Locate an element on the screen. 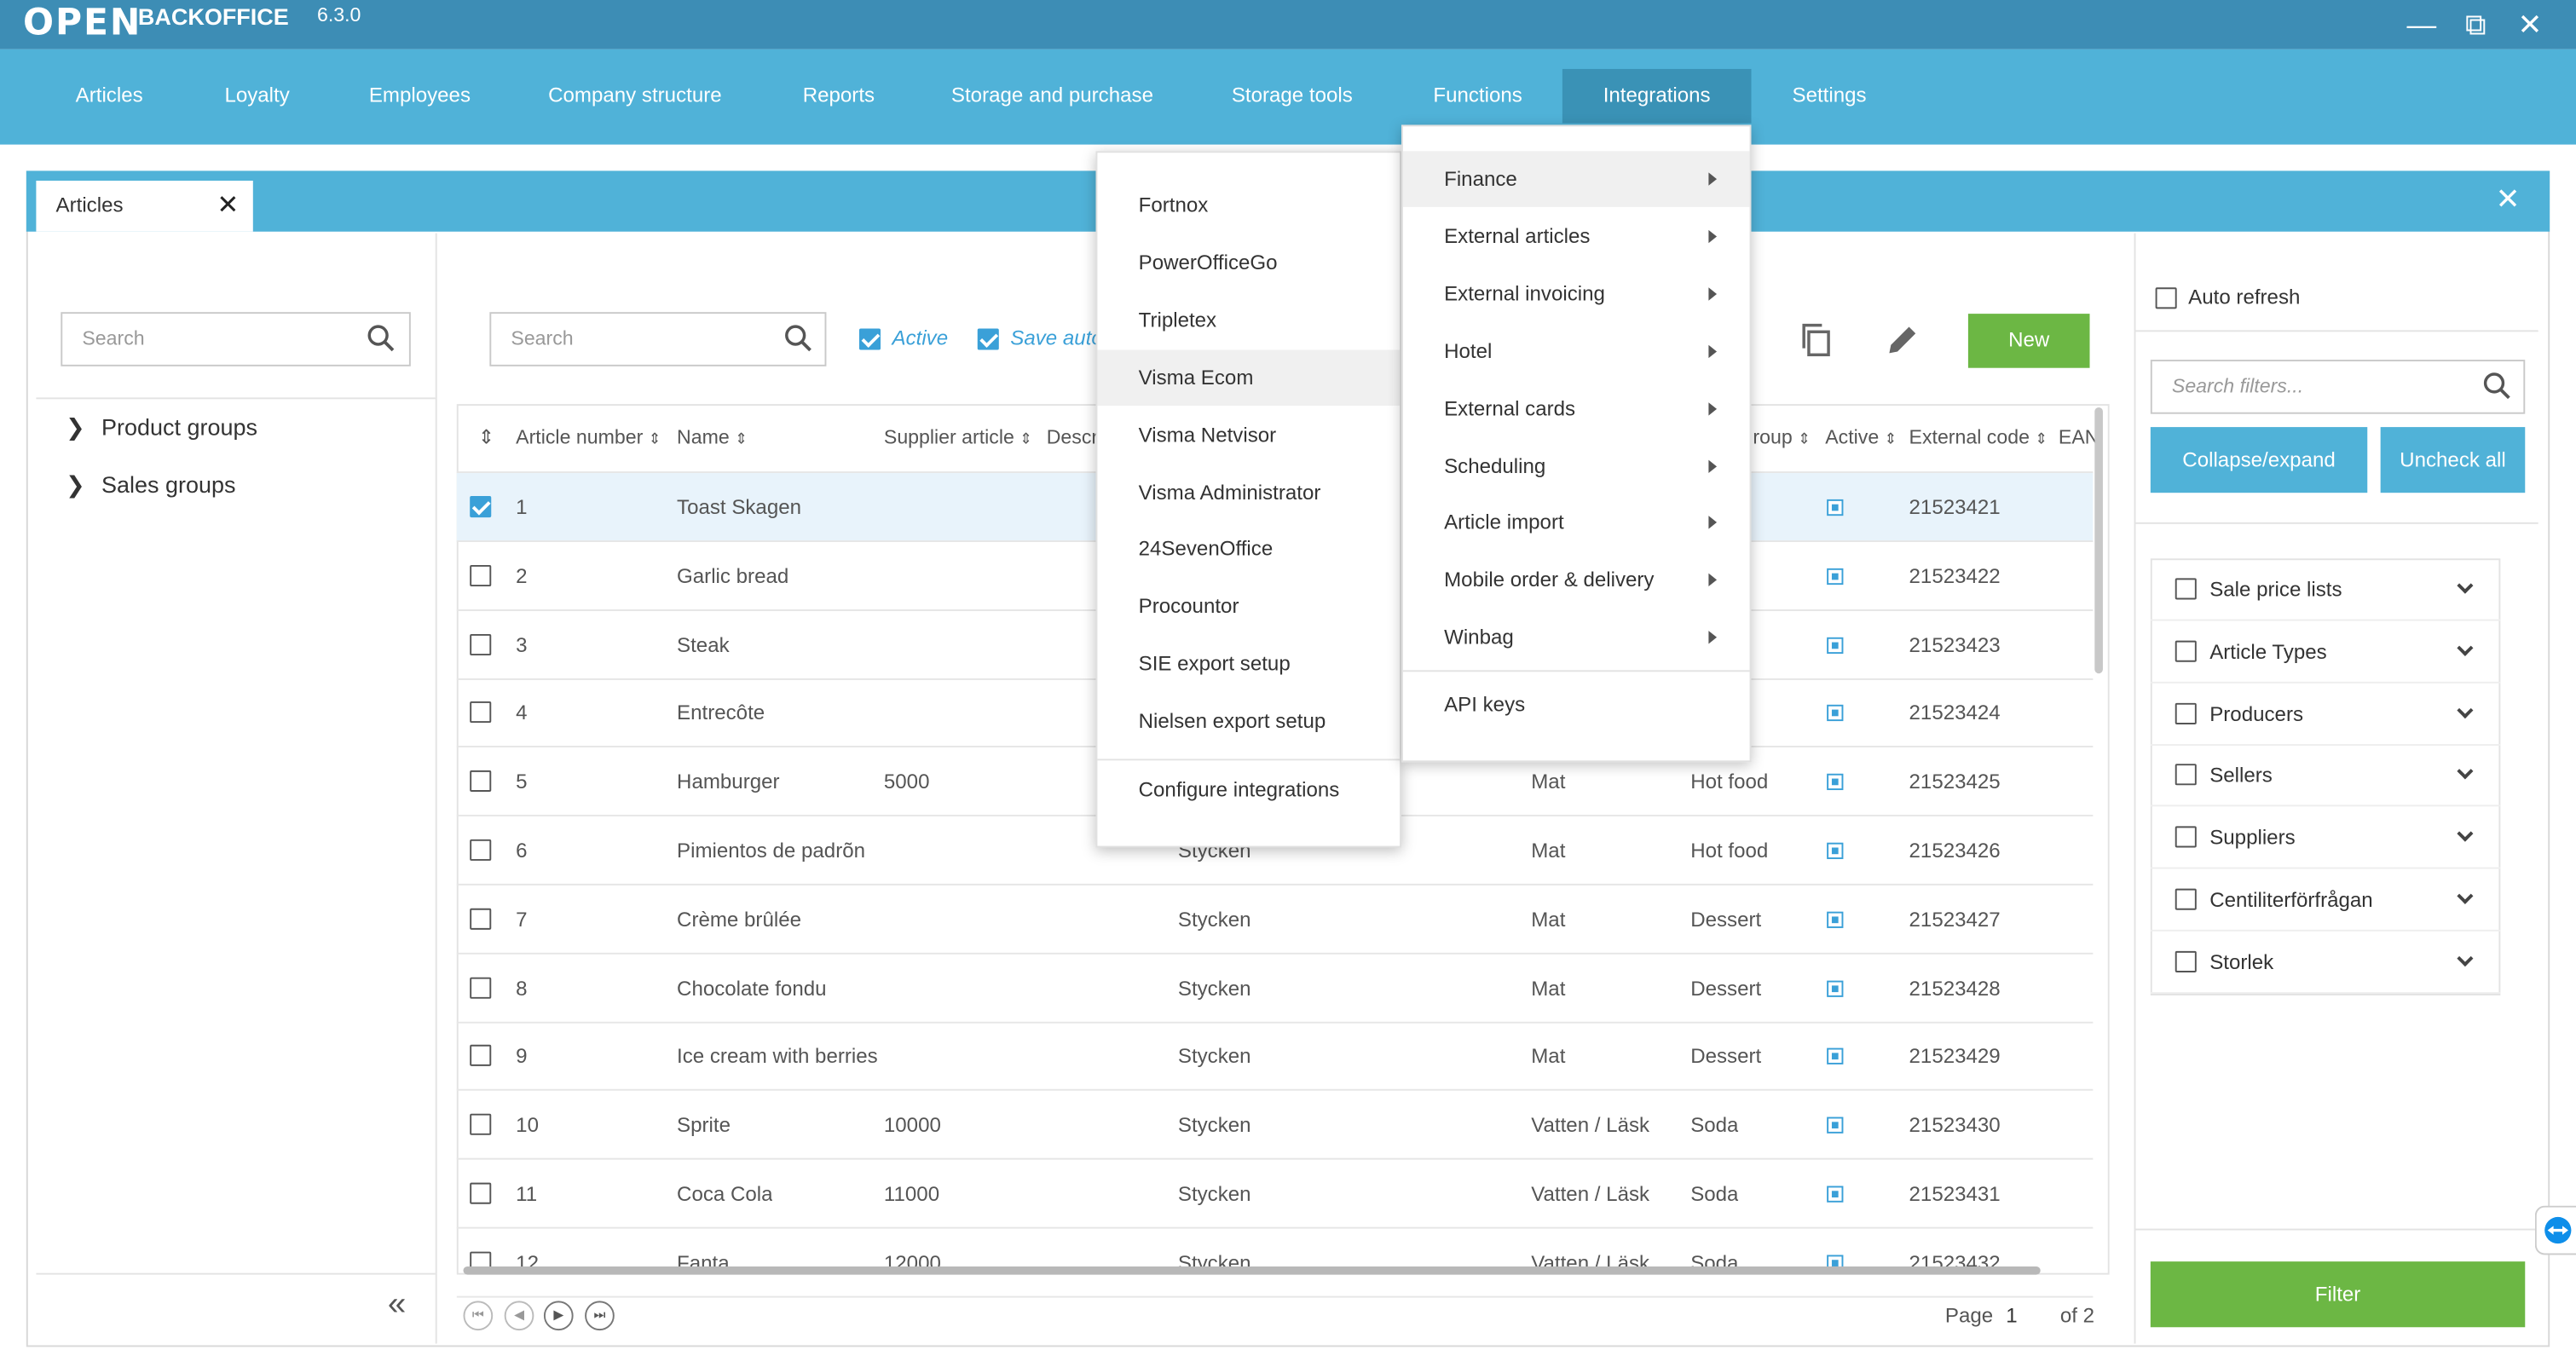 This screenshot has height=1350, width=2576. filter-group: Sellers is located at coordinates (2325, 776).